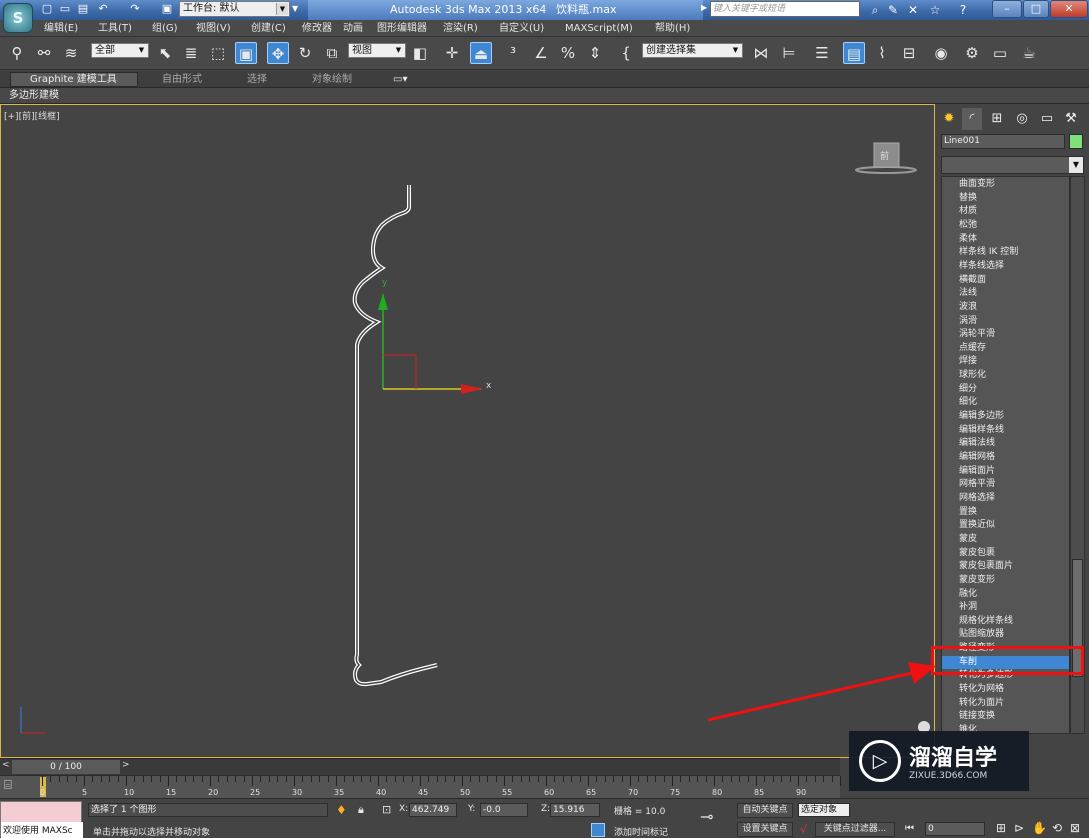 The width and height of the screenshot is (1089, 838). What do you see at coordinates (1005, 375) in the screenshot?
I see `modifier-list-item: 球形化` at bounding box center [1005, 375].